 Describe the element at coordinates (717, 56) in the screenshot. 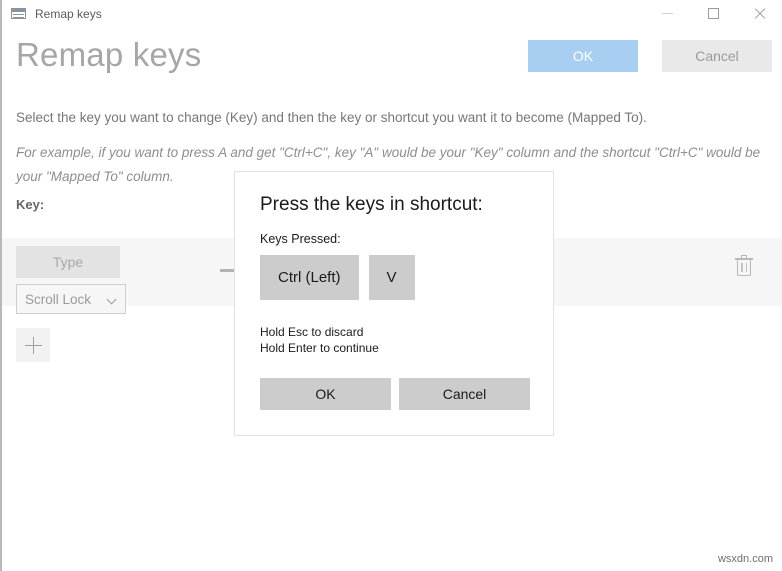

I see `cancel-button: Cancel` at that location.